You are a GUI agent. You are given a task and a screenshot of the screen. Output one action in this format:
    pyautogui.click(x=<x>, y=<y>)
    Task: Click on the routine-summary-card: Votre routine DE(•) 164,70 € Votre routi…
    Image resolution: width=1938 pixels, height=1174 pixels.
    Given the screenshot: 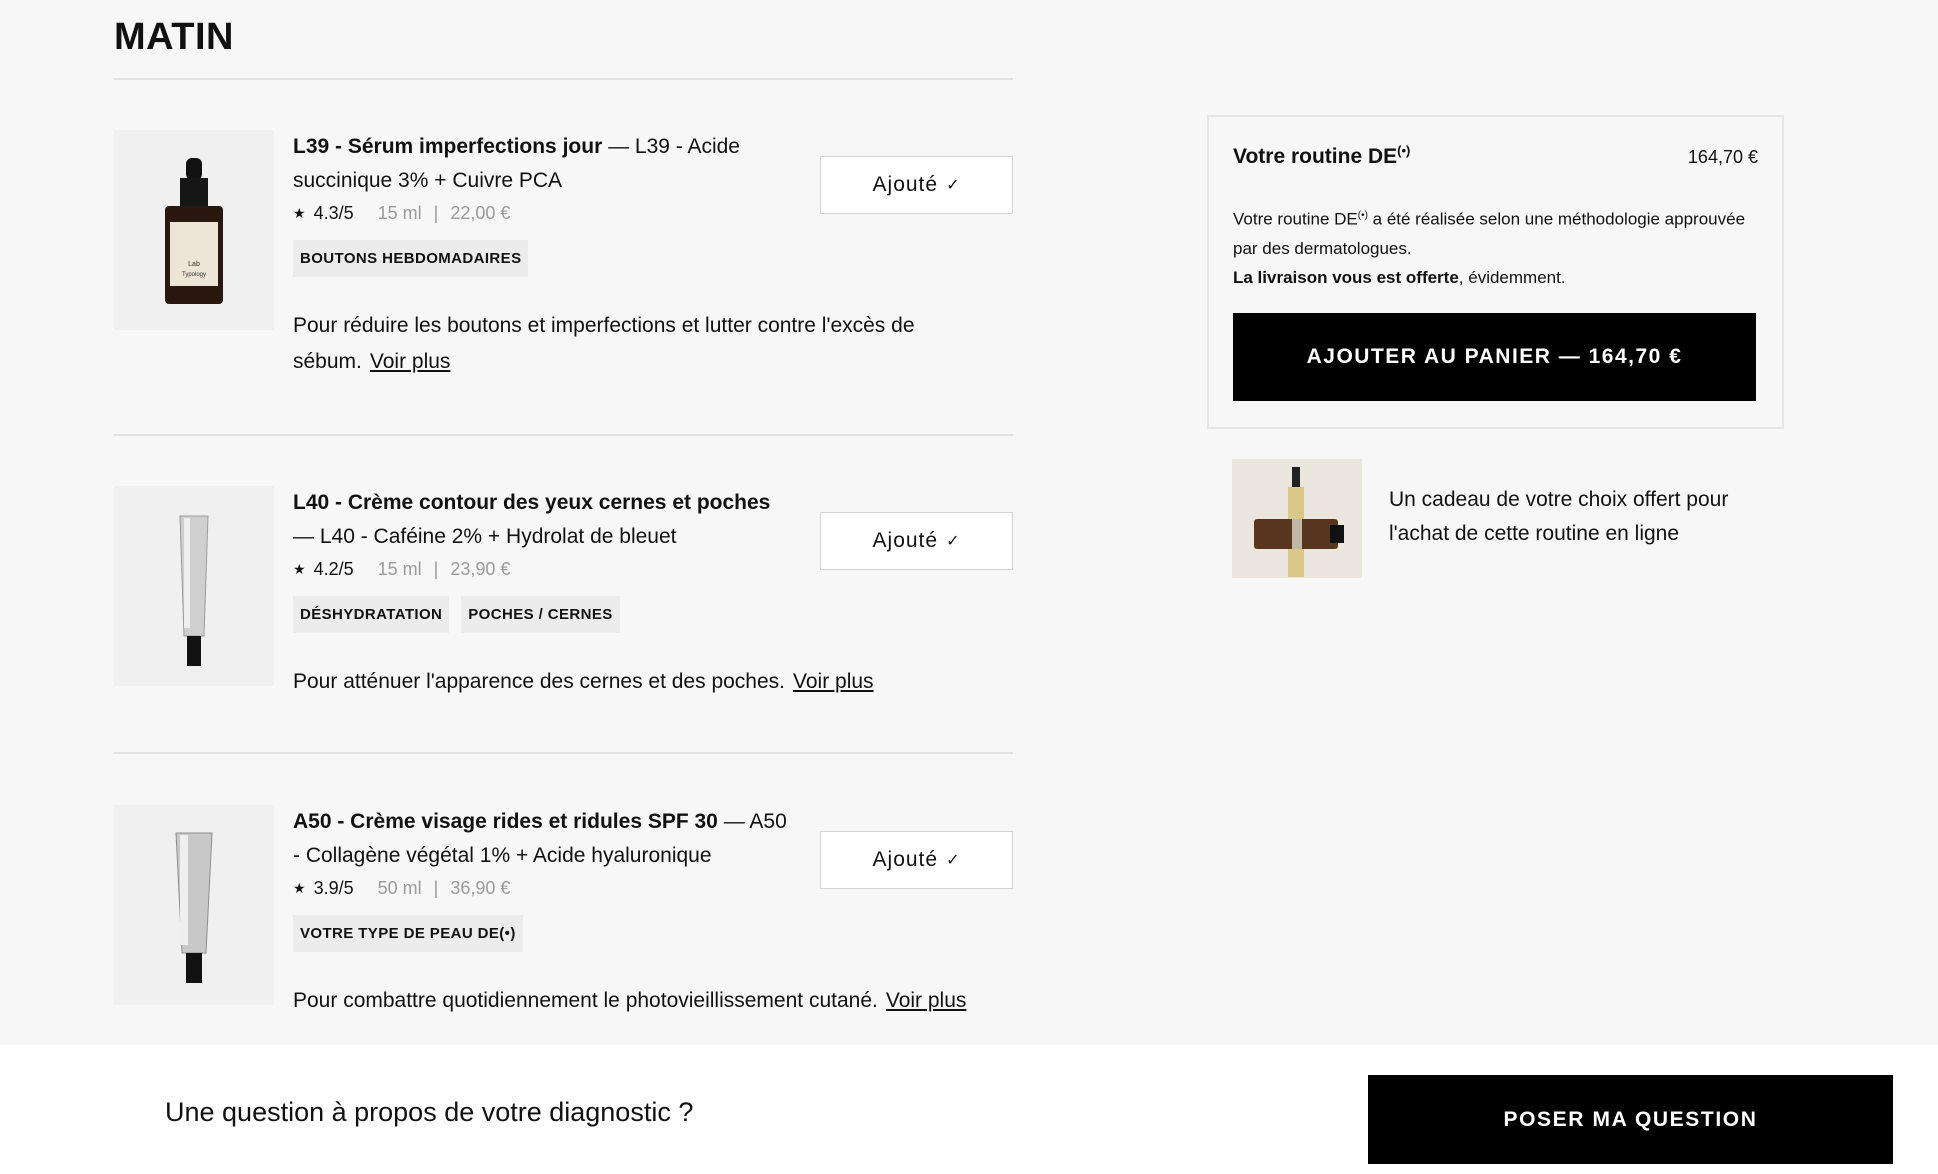 What is the action you would take?
    pyautogui.click(x=1495, y=272)
    